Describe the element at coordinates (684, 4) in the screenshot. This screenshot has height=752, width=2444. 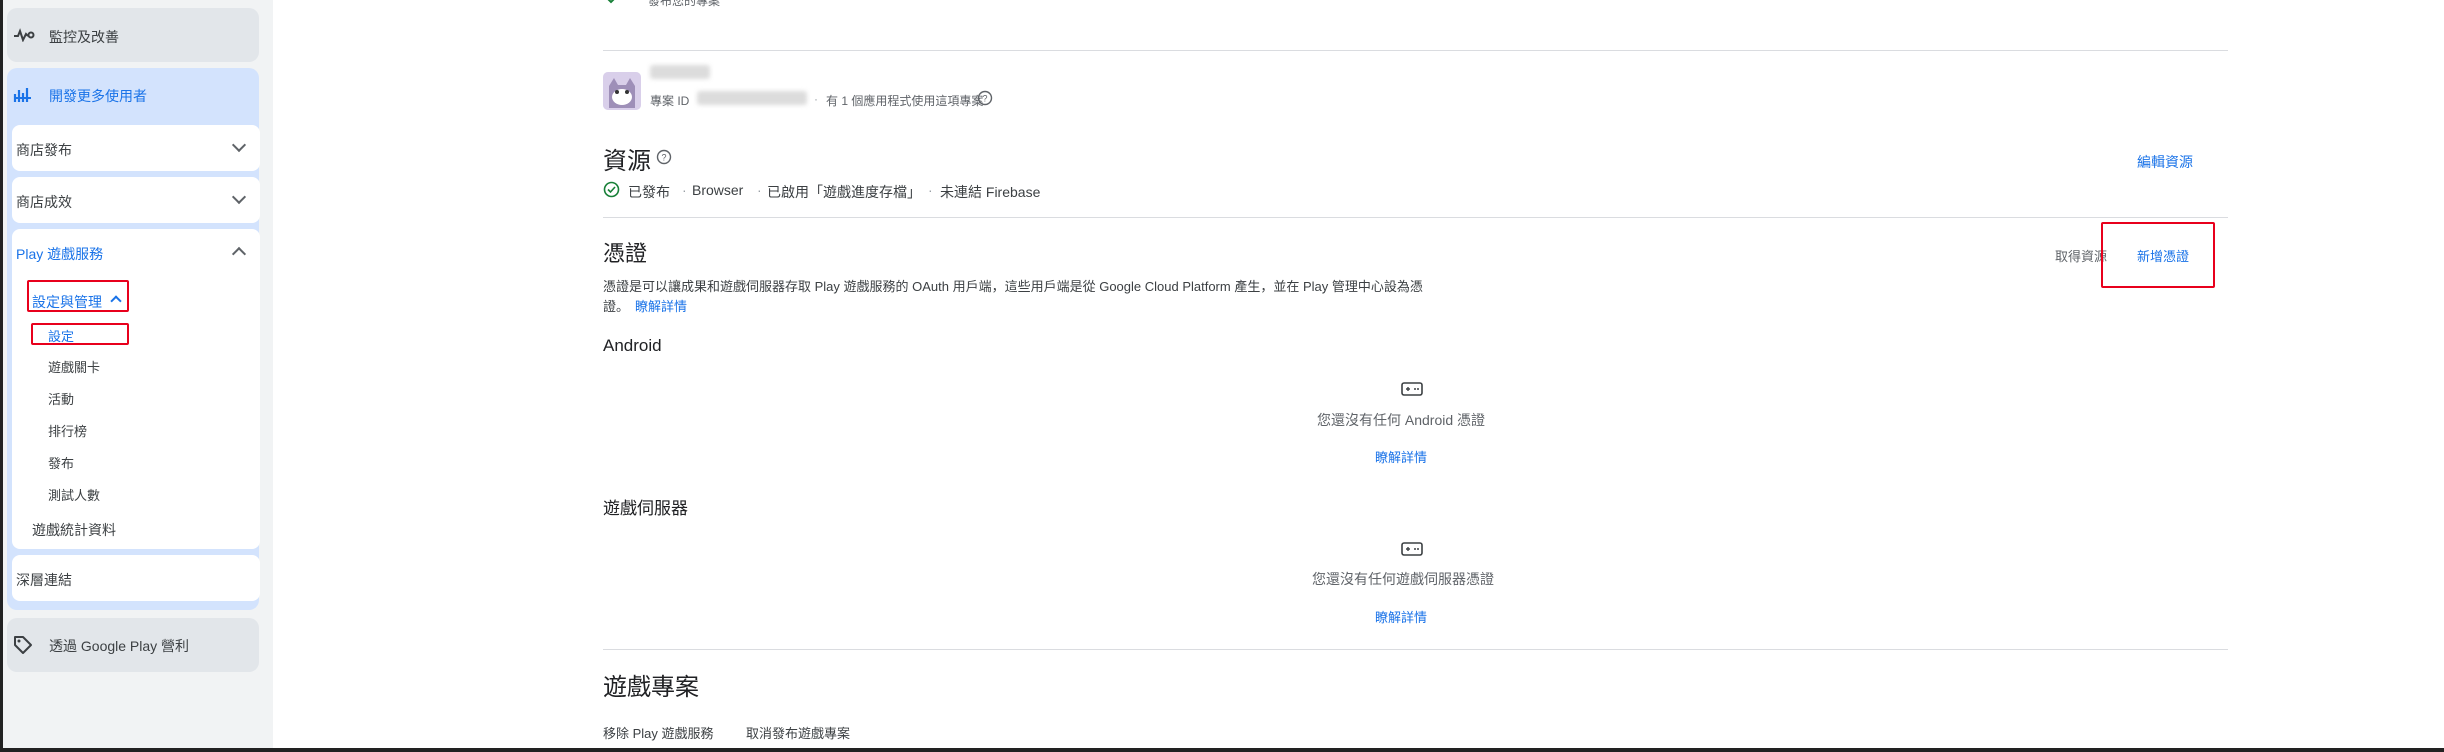
I see `published-text-partial: 發布您的專案` at that location.